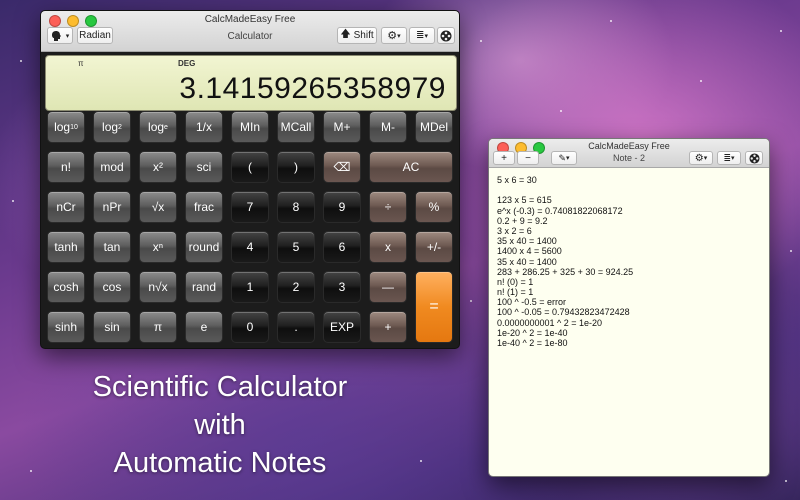 The height and width of the screenshot is (500, 800). Describe the element at coordinates (112, 247) in the screenshot. I see `tan-key: tan` at that location.